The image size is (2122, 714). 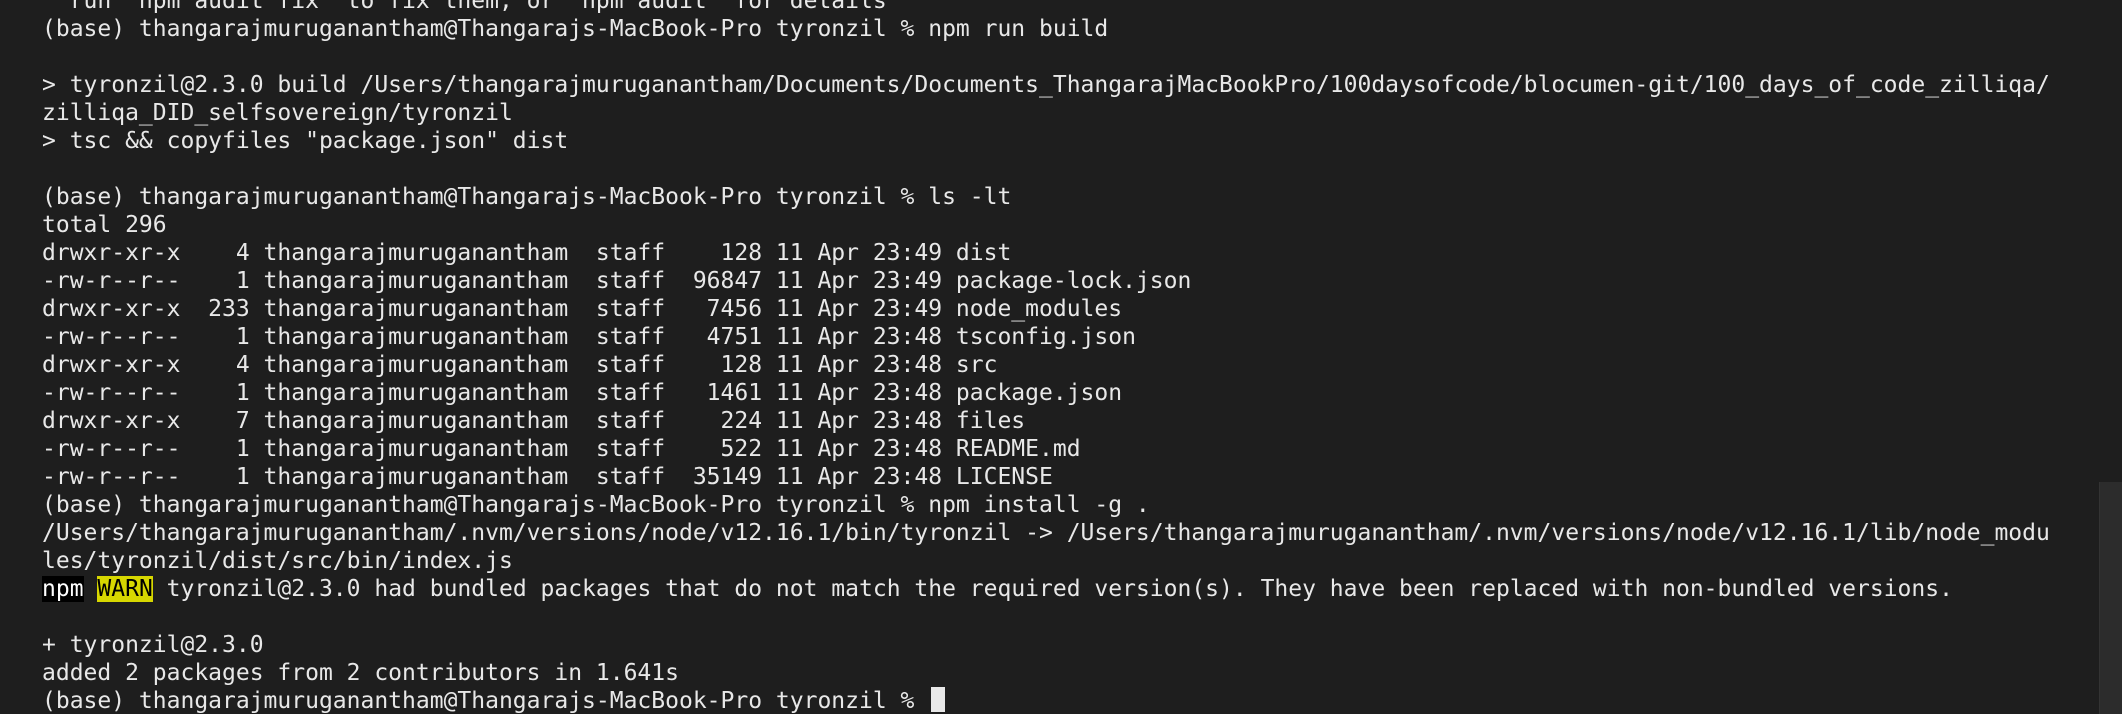 I want to click on text-cursor, so click(x=938, y=699).